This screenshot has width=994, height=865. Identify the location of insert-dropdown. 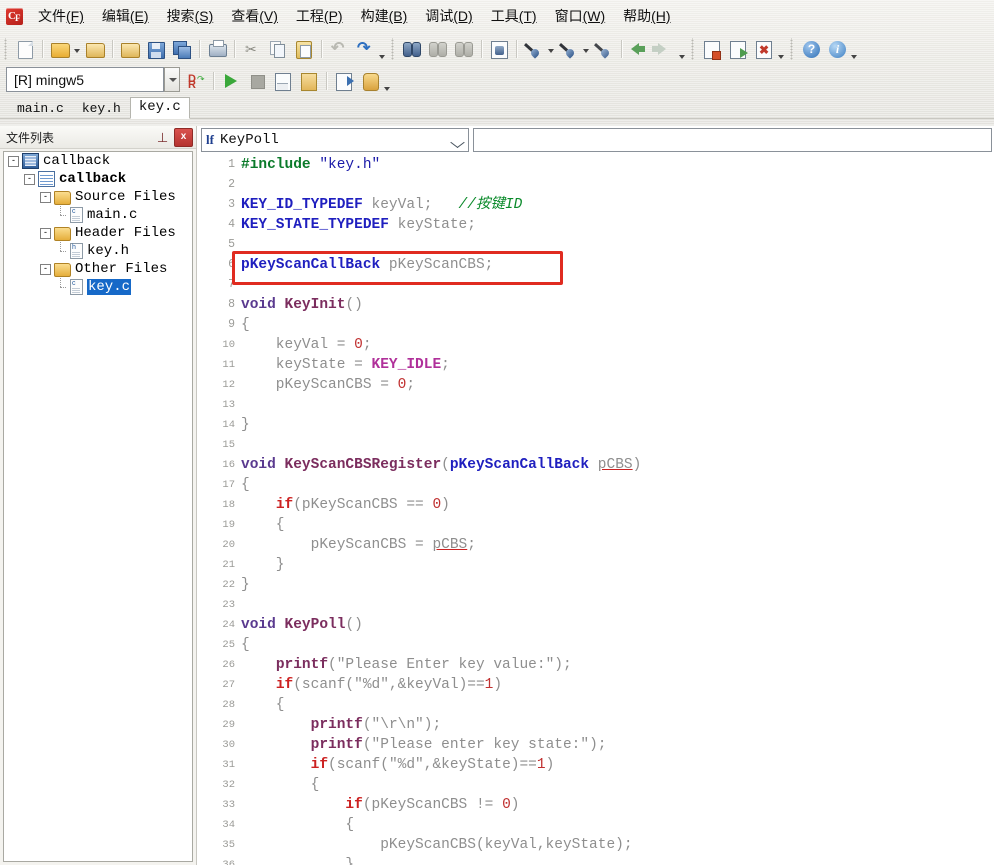
(781, 49).